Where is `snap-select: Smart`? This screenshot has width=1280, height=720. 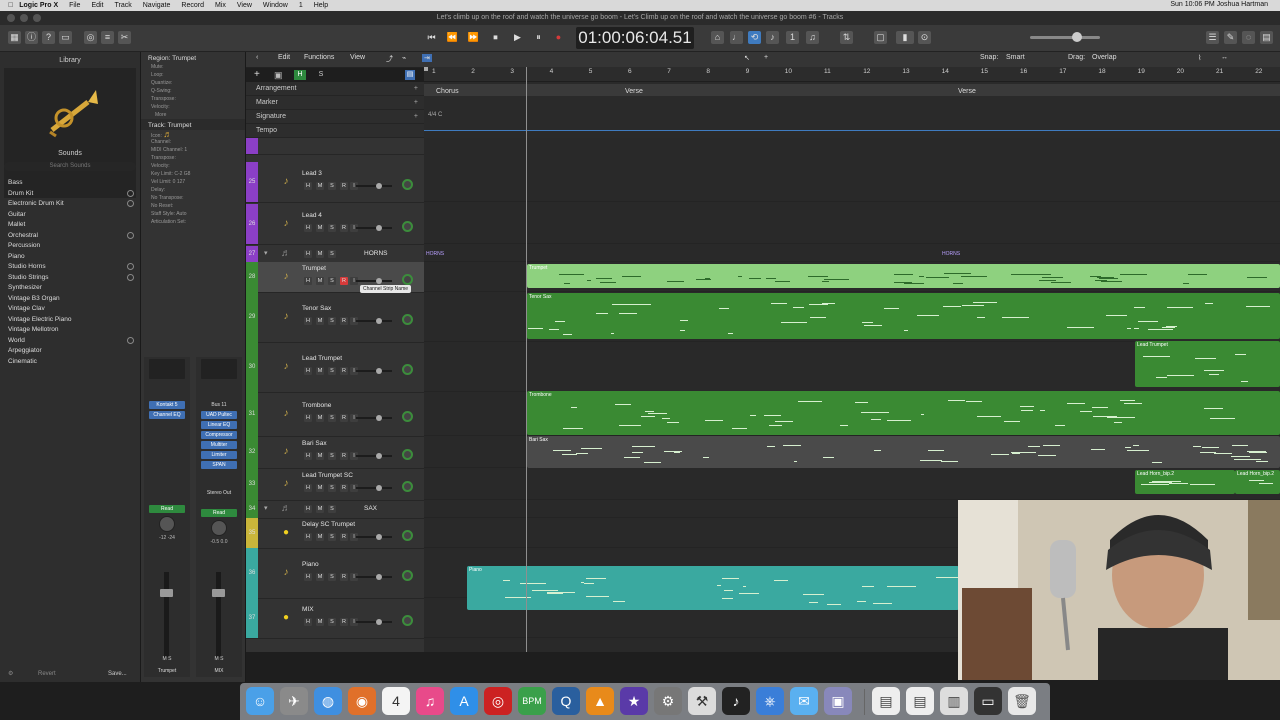 snap-select: Smart is located at coordinates (1015, 57).